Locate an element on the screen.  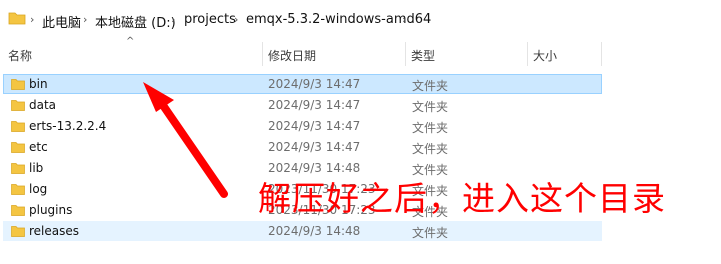
annotation-text: 解压好之后，进入这个目录 is located at coordinates (462, 198).